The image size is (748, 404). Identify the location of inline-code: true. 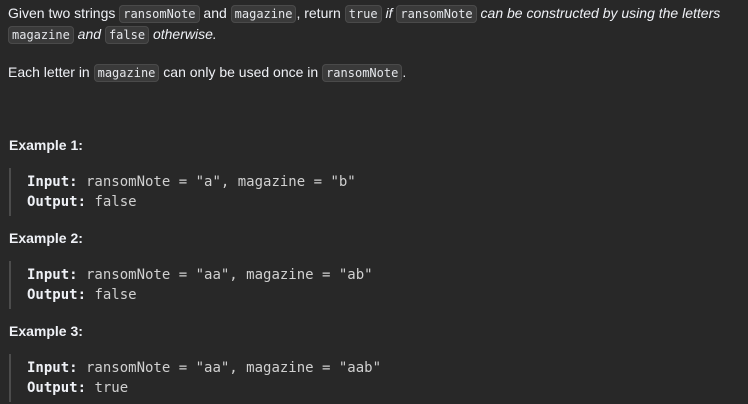
(363, 14).